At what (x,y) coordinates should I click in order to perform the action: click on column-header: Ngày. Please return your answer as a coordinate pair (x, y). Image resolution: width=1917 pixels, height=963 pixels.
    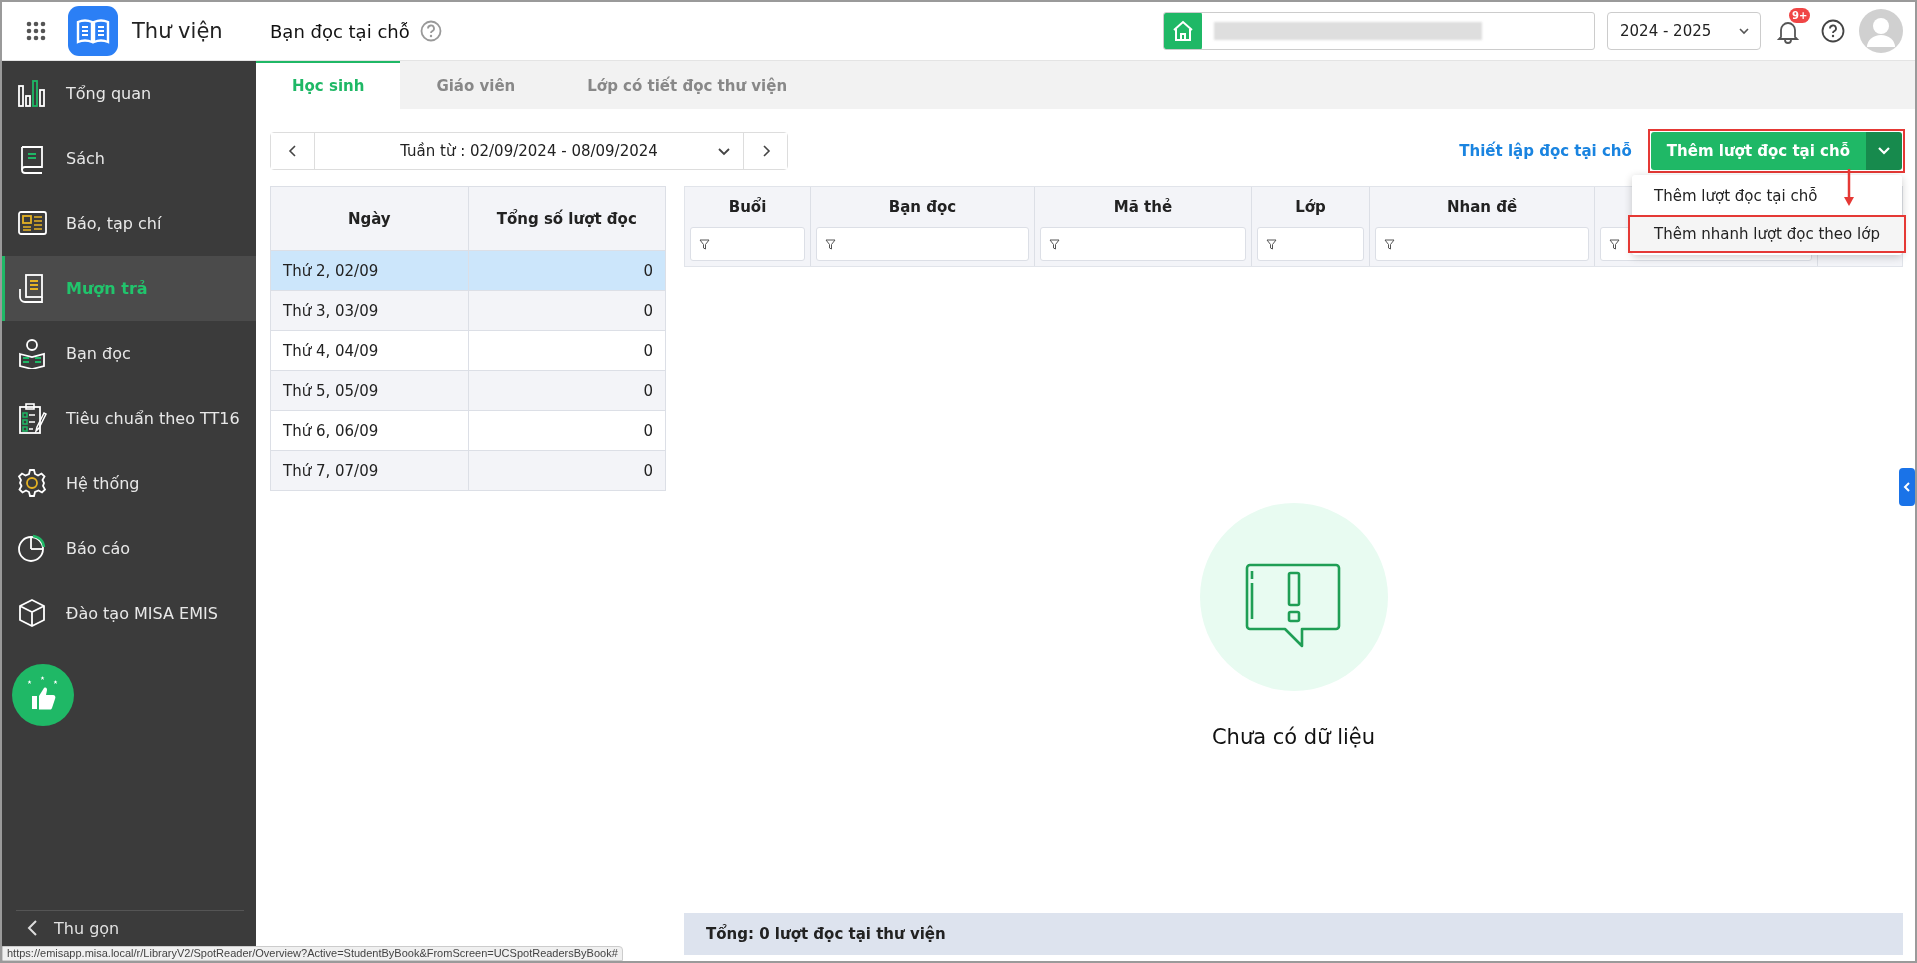
    Looking at the image, I should click on (369, 218).